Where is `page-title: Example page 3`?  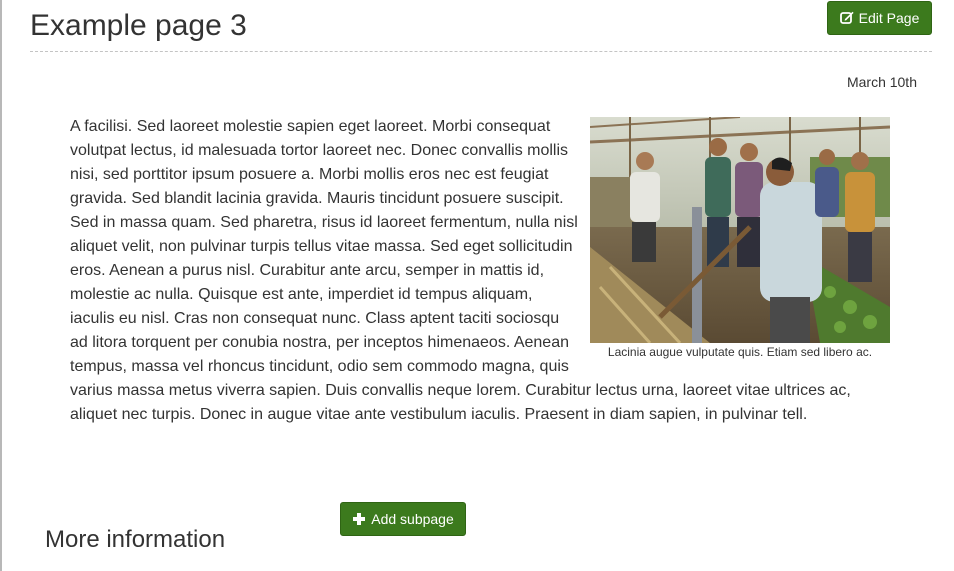 page-title: Example page 3 is located at coordinates (138, 25).